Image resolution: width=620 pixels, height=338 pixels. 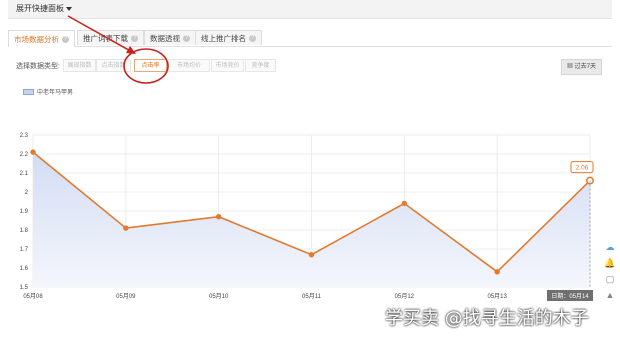 I want to click on filter-label: 选择数据类型:, so click(x=38, y=66).